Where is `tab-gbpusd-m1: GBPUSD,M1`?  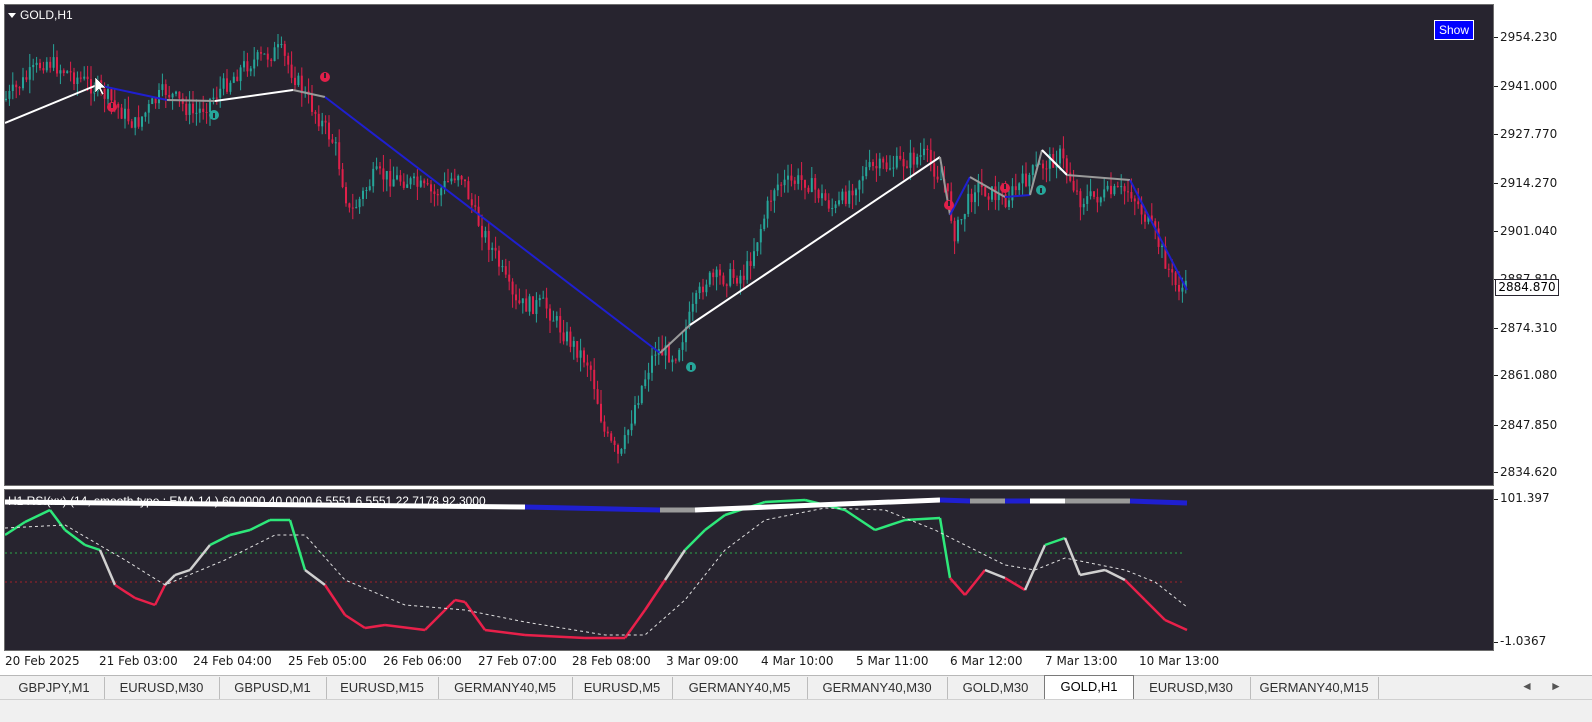 tab-gbpusd-m1: GBPUSD,M1 is located at coordinates (273, 688).